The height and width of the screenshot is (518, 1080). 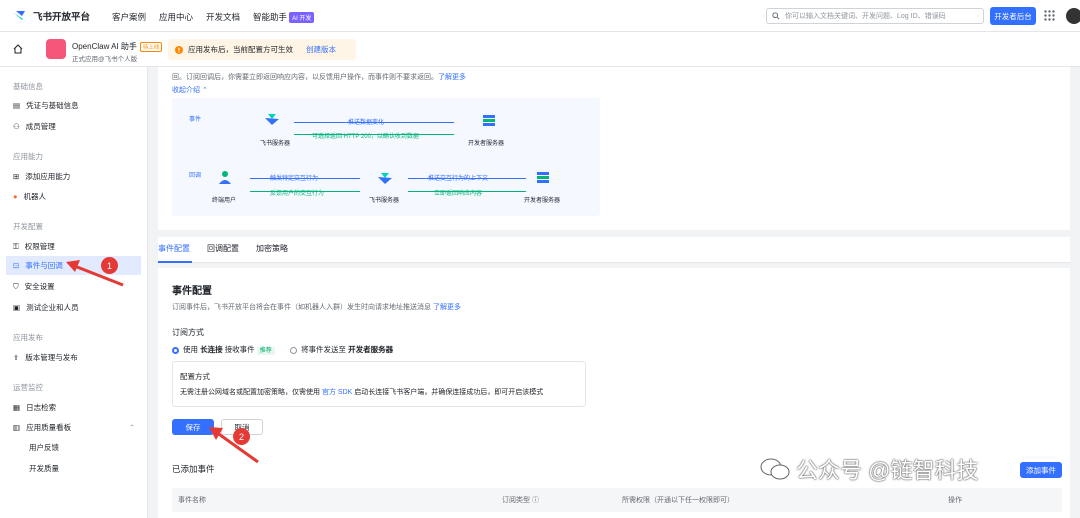 I want to click on annotation-marker-1: 1, so click(x=109, y=265).